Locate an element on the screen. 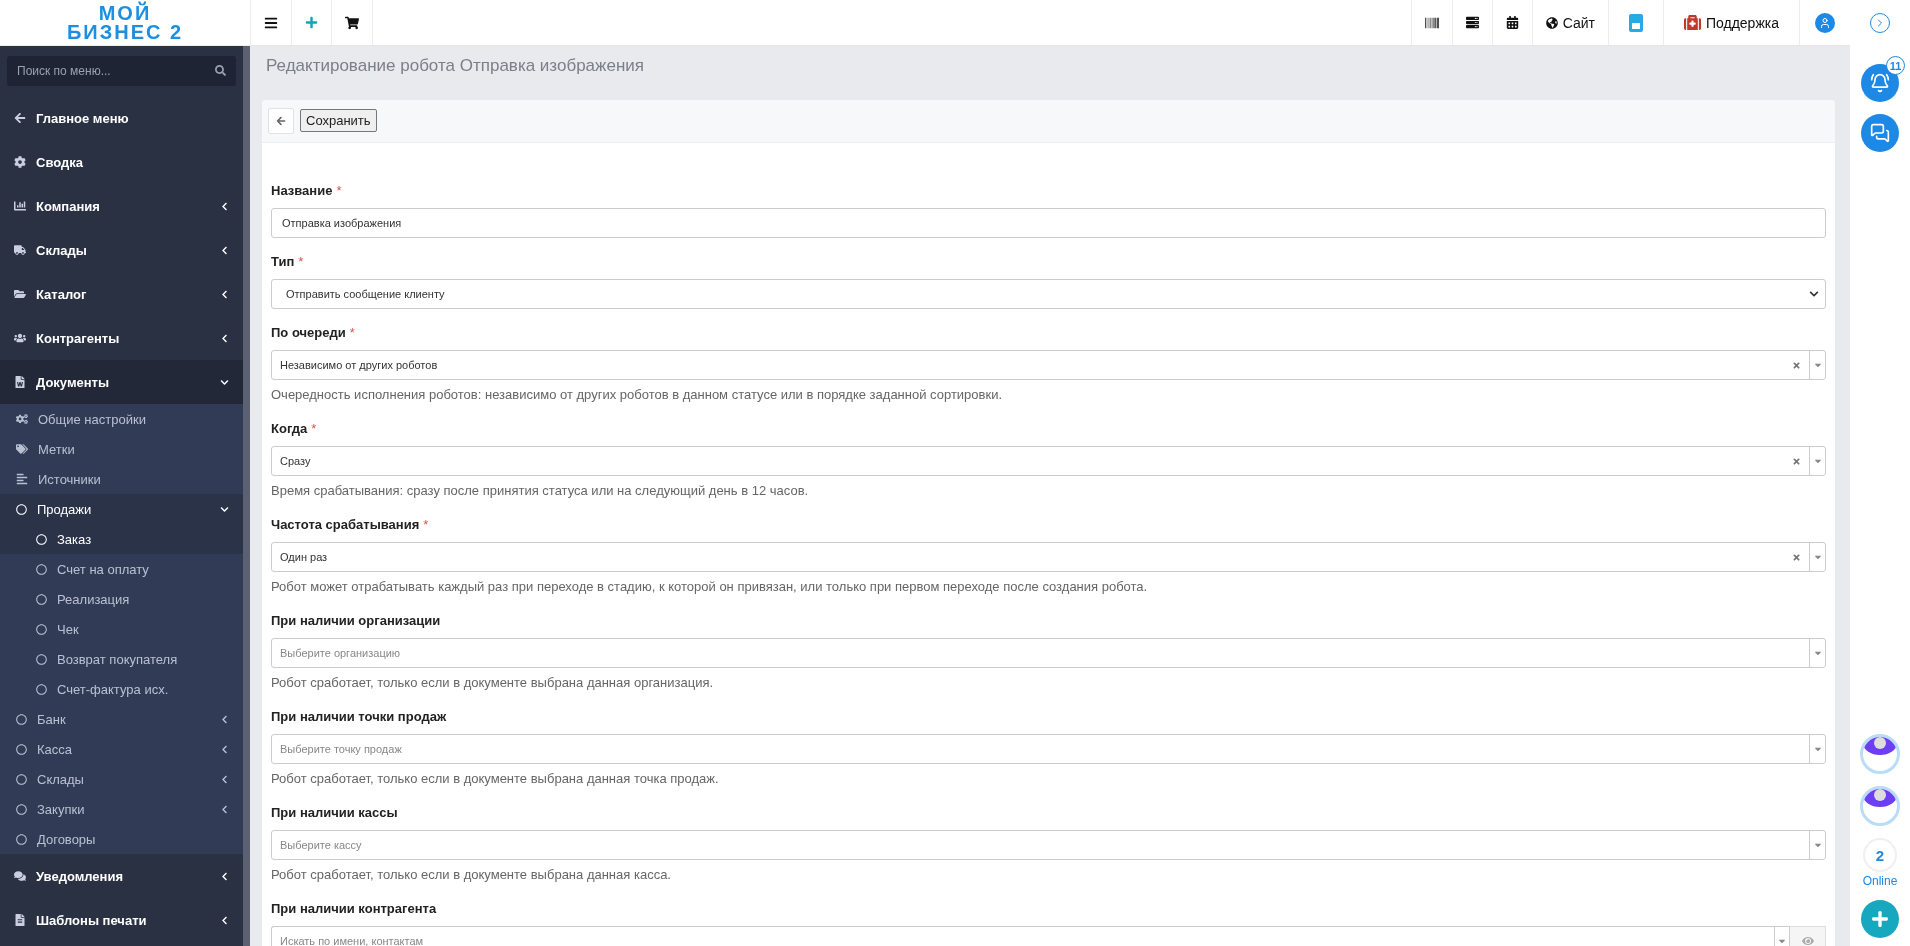  help-text: Робот сработает, только если в документе выбрана данная организация. is located at coordinates (493, 683).